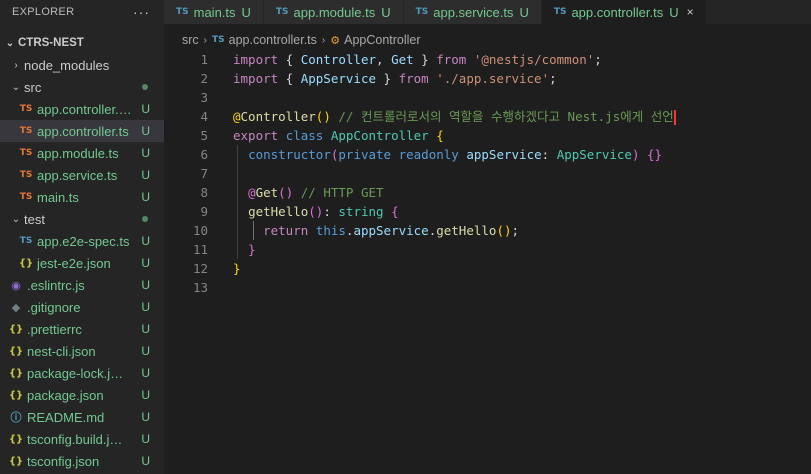  I want to click on code-token: export, so click(256, 135).